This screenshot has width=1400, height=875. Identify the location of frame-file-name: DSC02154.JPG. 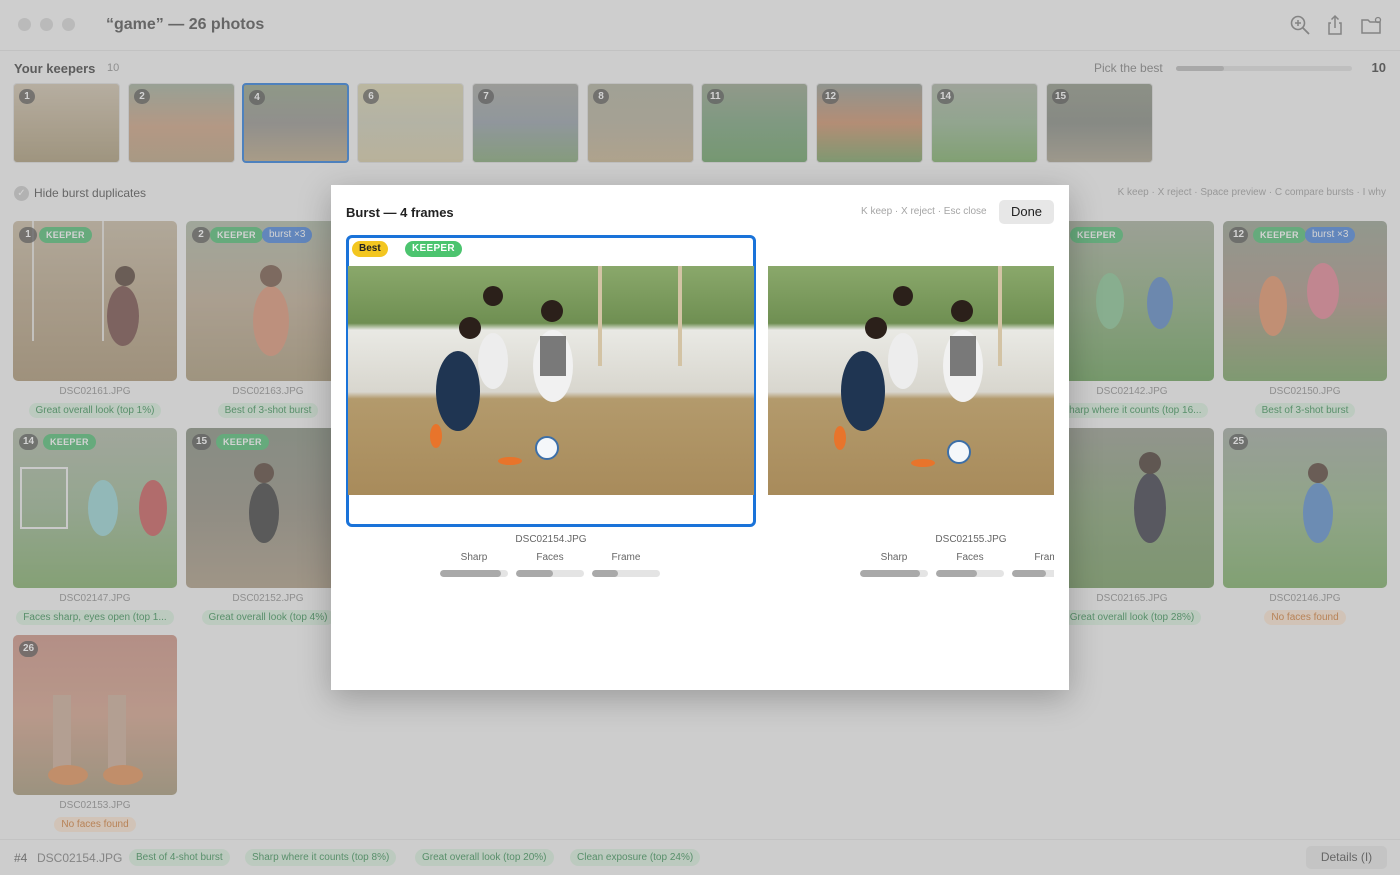
(551, 539).